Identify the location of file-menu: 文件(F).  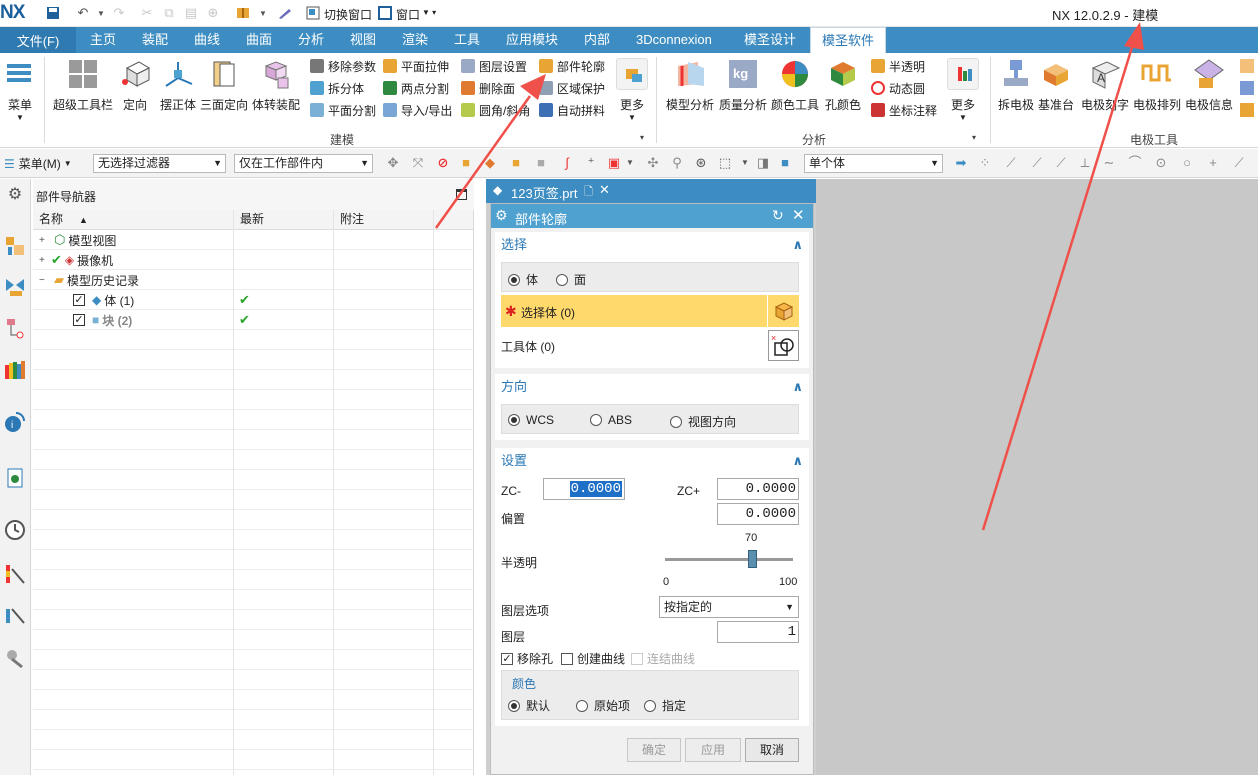
(38, 40).